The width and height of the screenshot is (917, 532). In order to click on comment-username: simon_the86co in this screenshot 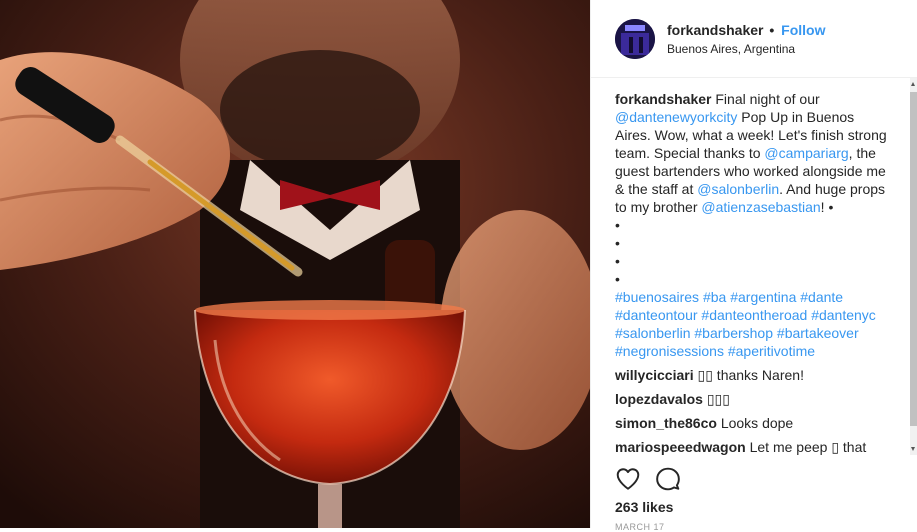, I will do `click(666, 423)`.